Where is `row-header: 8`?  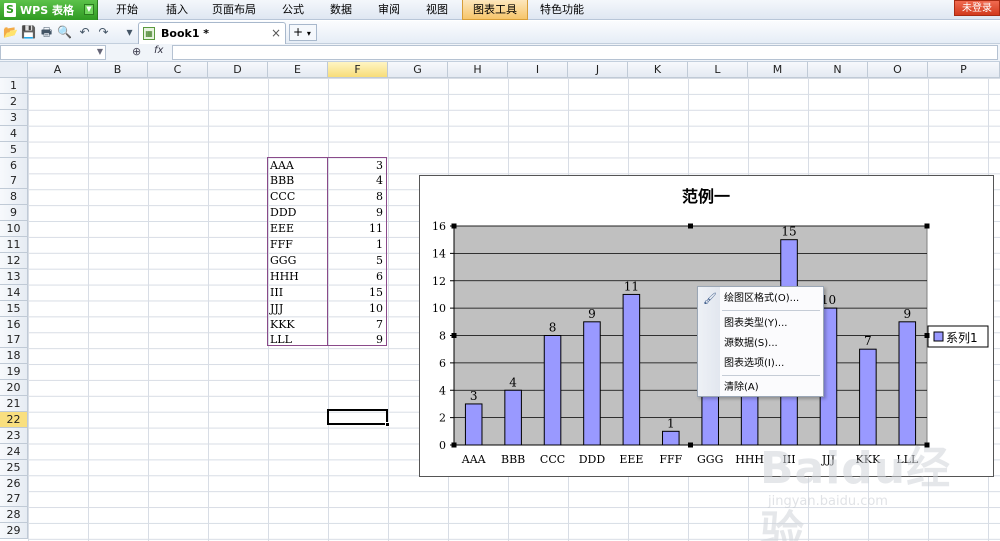
row-header: 8 is located at coordinates (14, 197).